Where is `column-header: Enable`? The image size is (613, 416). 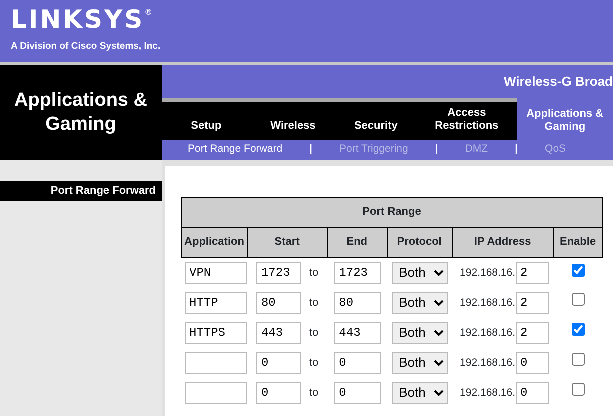
column-header: Enable is located at coordinates (578, 243).